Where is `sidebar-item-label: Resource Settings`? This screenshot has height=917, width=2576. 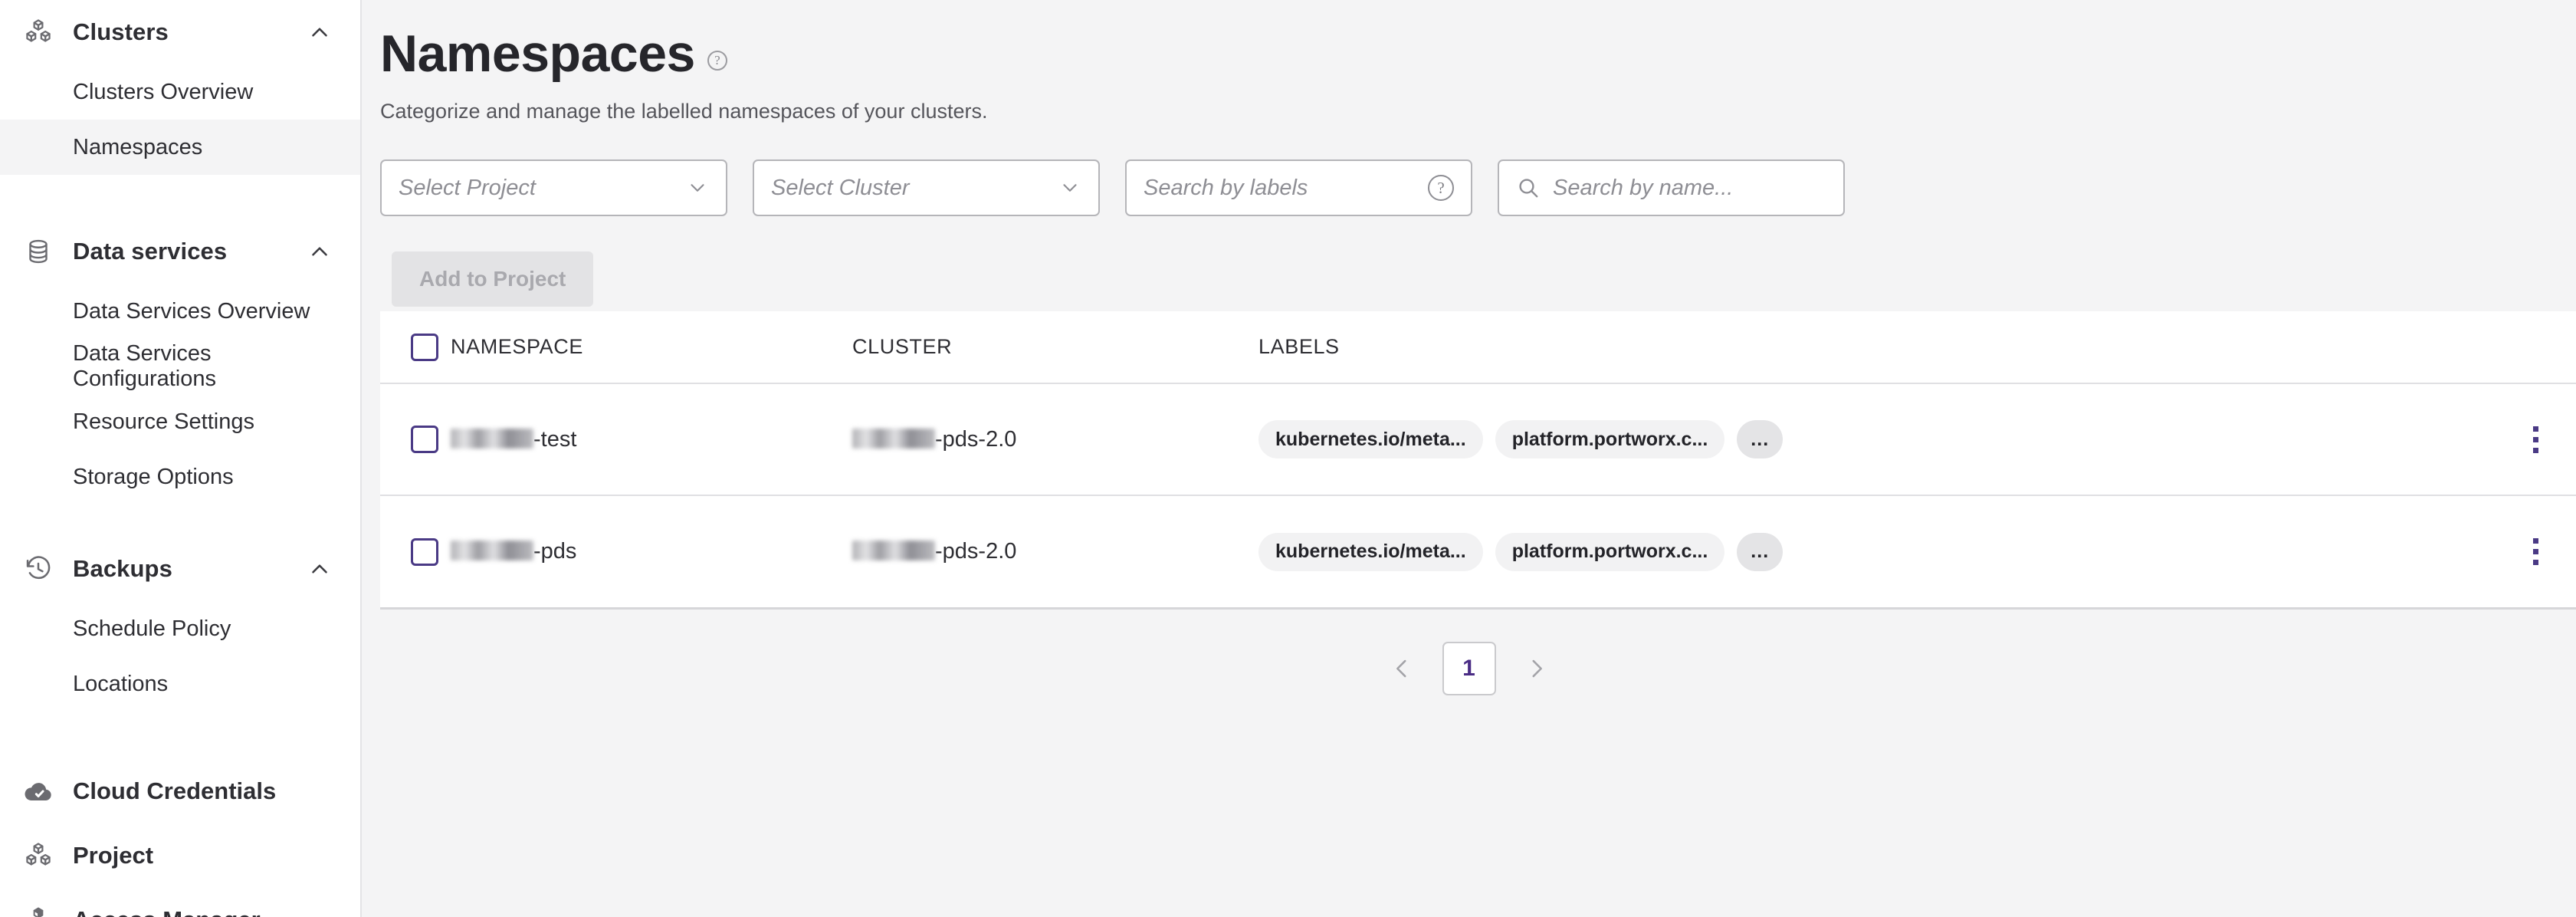
sidebar-item-label: Resource Settings is located at coordinates (163, 421).